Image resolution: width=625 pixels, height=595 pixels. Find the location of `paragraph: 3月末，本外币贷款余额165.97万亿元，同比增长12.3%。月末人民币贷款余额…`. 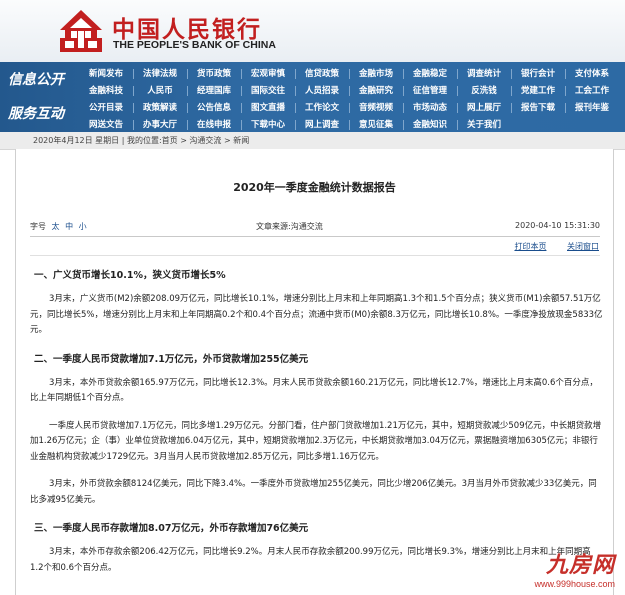

paragraph: 3月末，本外币贷款余额165.97万亿元，同比增长12.3%。月末人民币贷款余额… is located at coordinates (314, 390).